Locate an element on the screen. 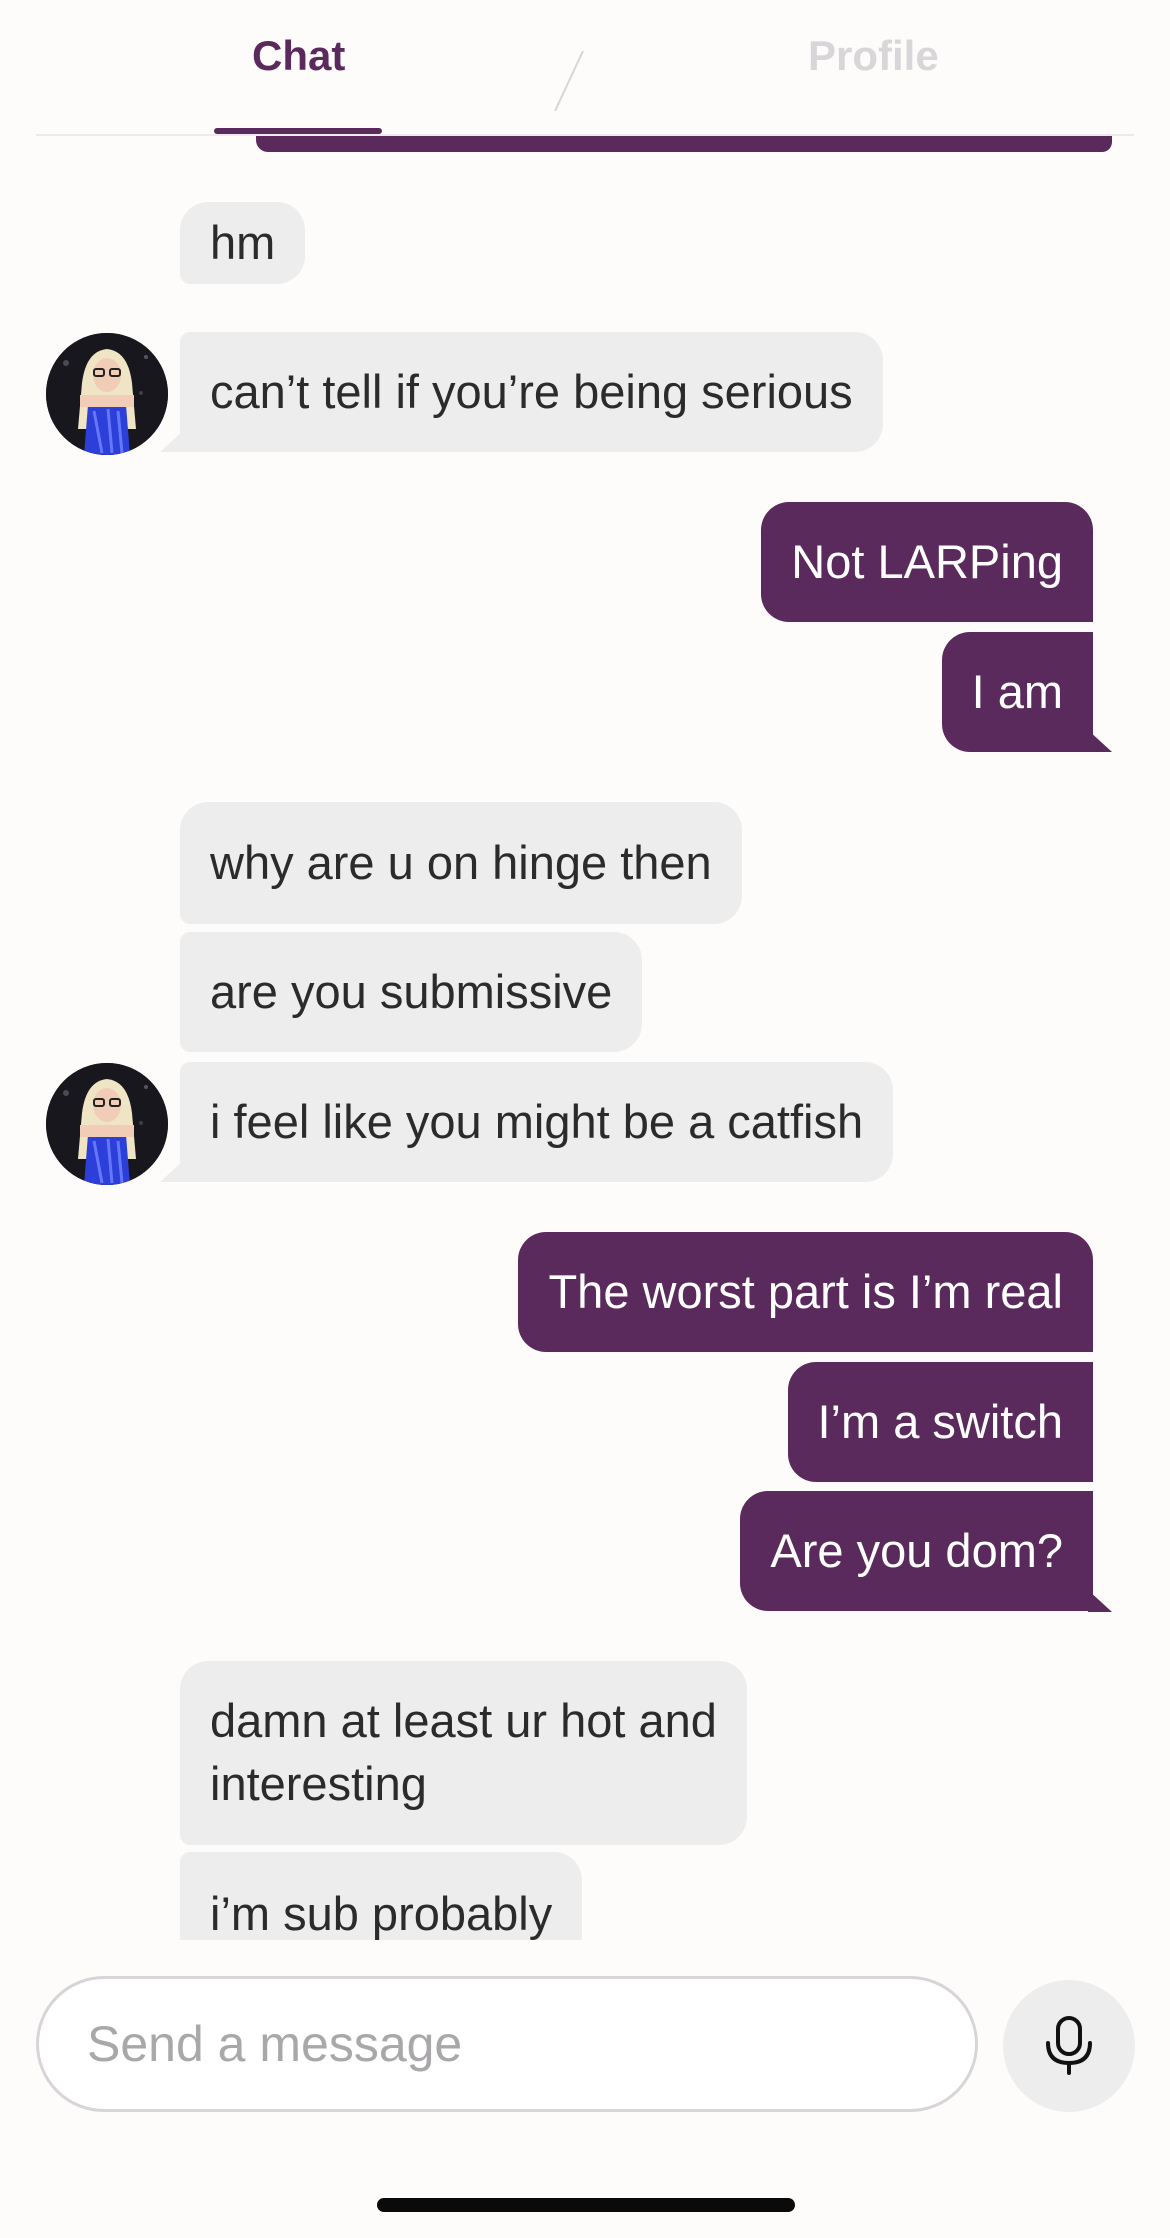 This screenshot has height=2238, width=1170. home-indicator is located at coordinates (586, 2205).